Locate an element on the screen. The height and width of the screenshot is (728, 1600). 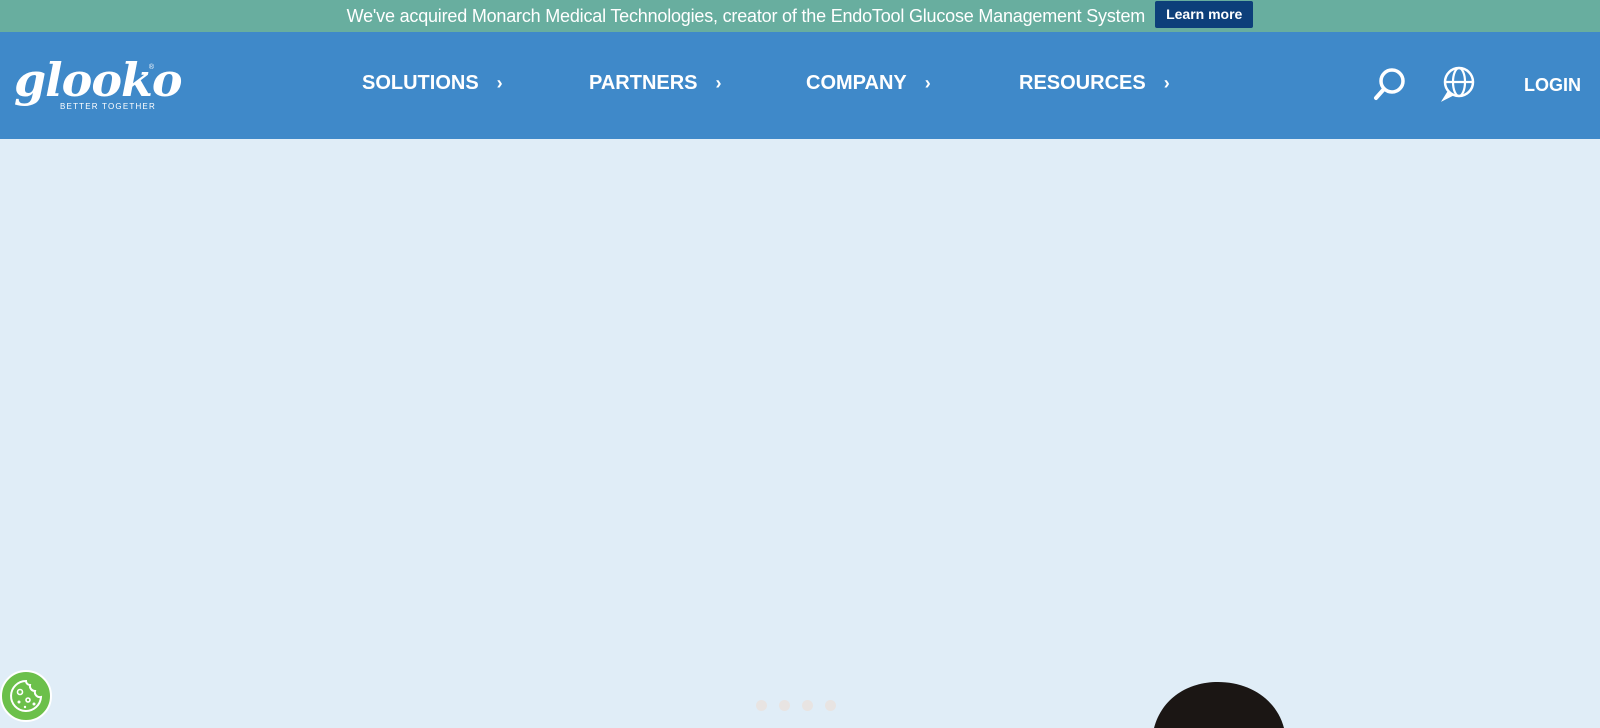
logo-registered-mark: ® is located at coordinates (151, 67).